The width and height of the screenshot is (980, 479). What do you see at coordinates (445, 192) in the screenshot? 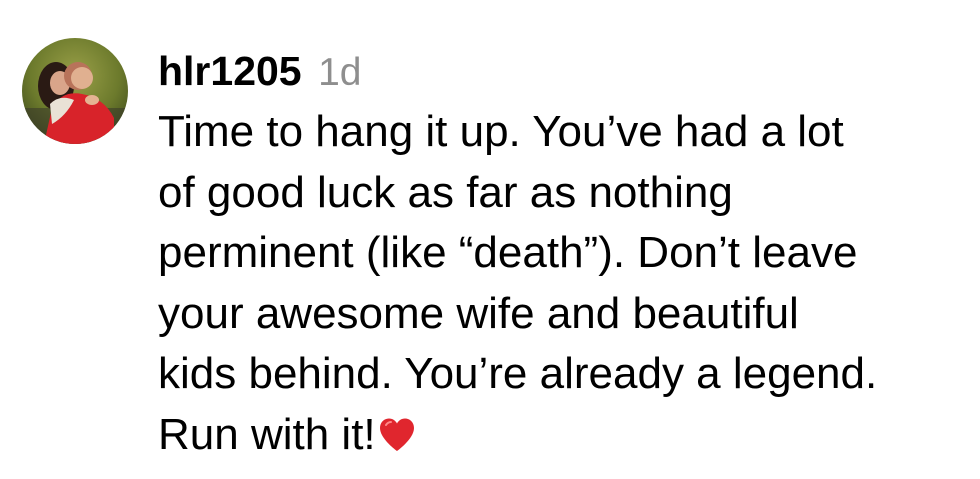
I see `comment-text-line: of good luck as far as nothing` at bounding box center [445, 192].